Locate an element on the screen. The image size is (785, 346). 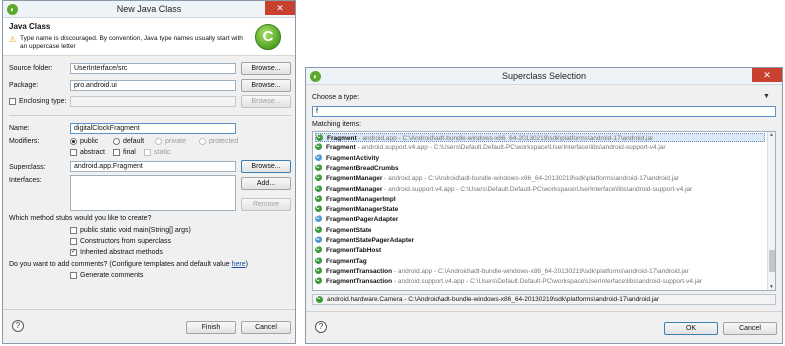
class-name: FragmentTabHost is located at coordinates (354, 251).